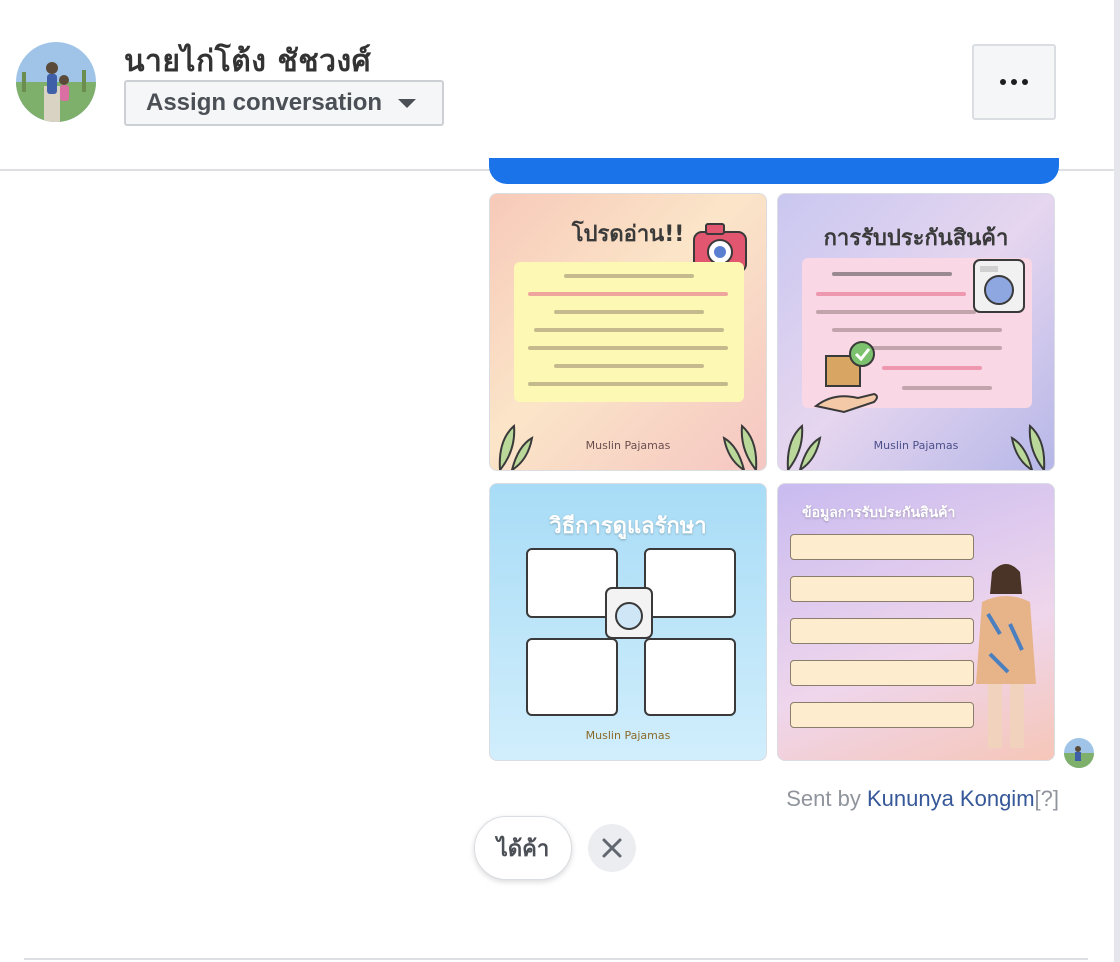  I want to click on image-title: การรับประกันสินค้า, so click(916, 238).